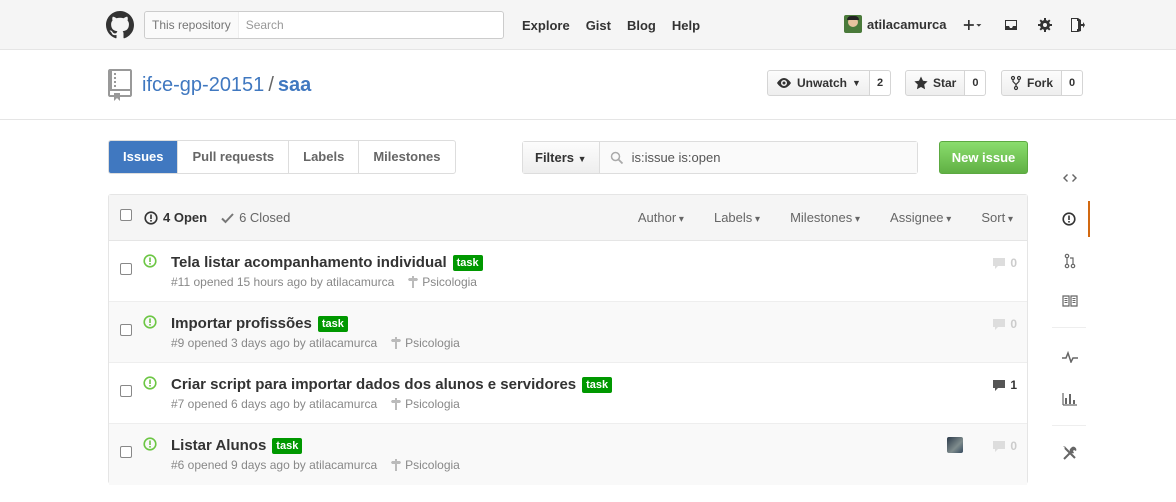 This screenshot has width=1176, height=502. What do you see at coordinates (370, 25) in the screenshot?
I see `search-input` at bounding box center [370, 25].